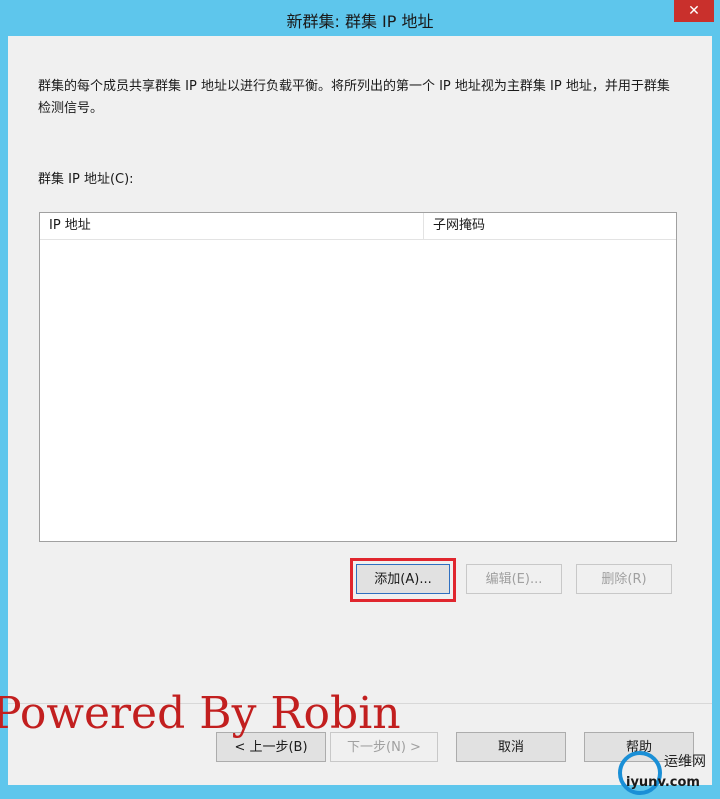 The height and width of the screenshot is (799, 720). What do you see at coordinates (694, 11) in the screenshot?
I see `close-button: ✕` at bounding box center [694, 11].